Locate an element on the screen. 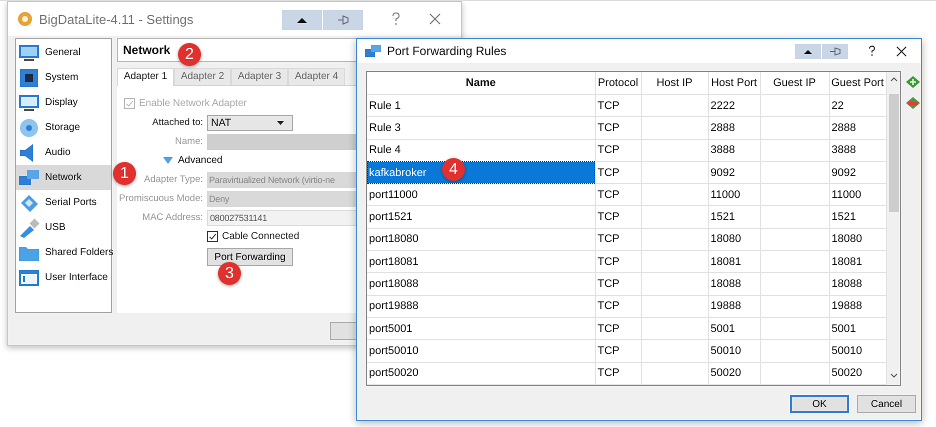 The image size is (936, 427). close-icon is located at coordinates (901, 51).